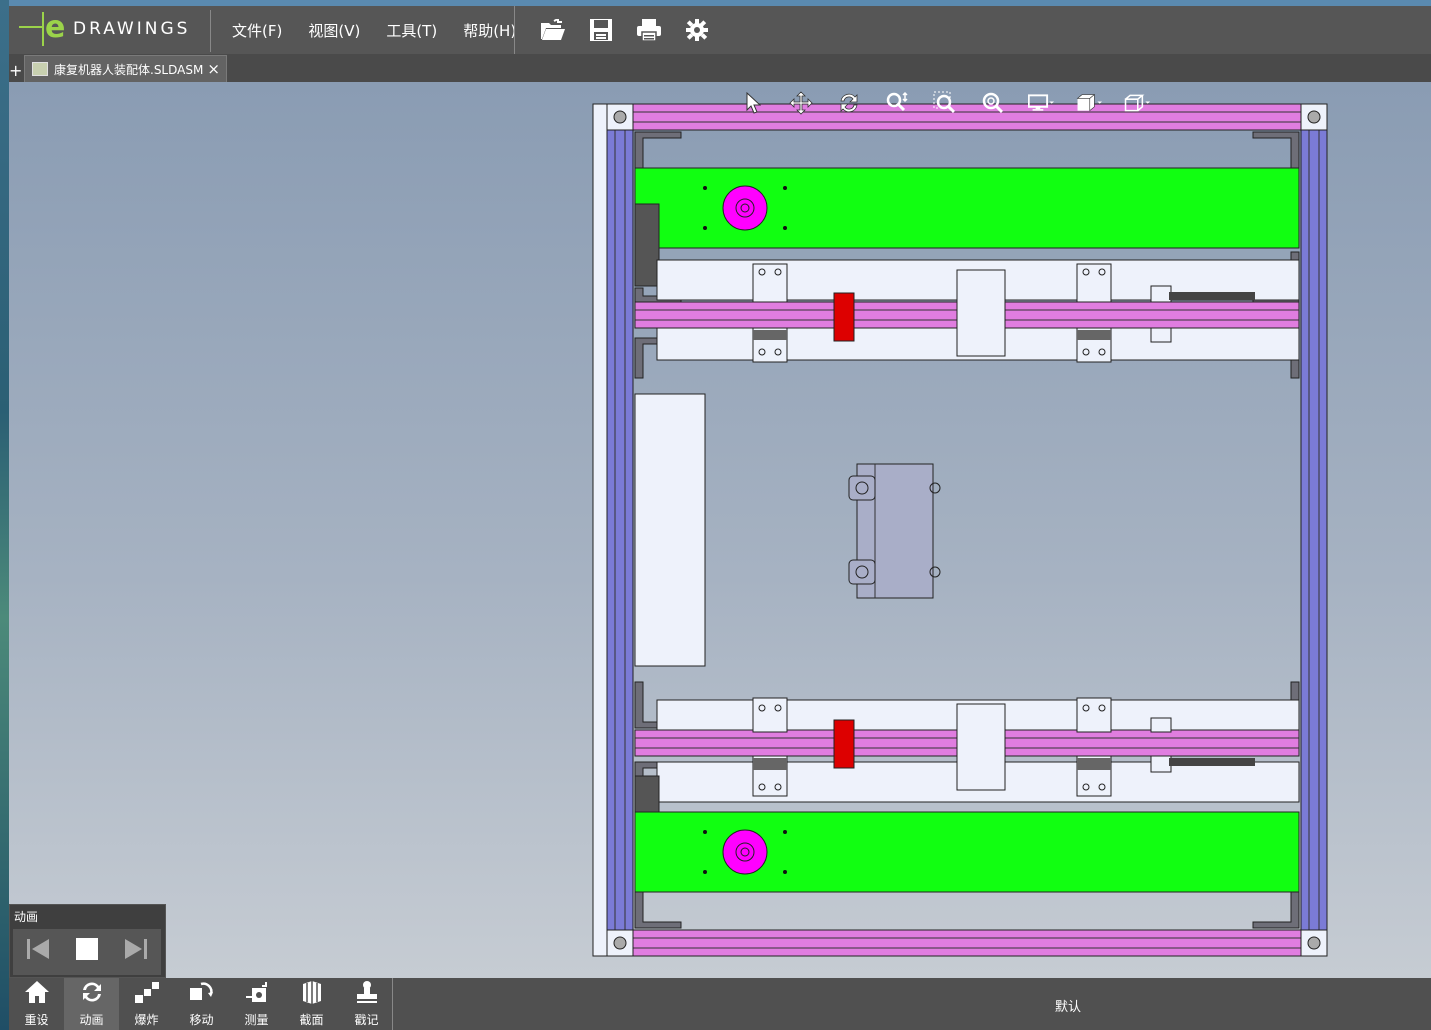  I want to click on section-label: 截面, so click(311, 1020).